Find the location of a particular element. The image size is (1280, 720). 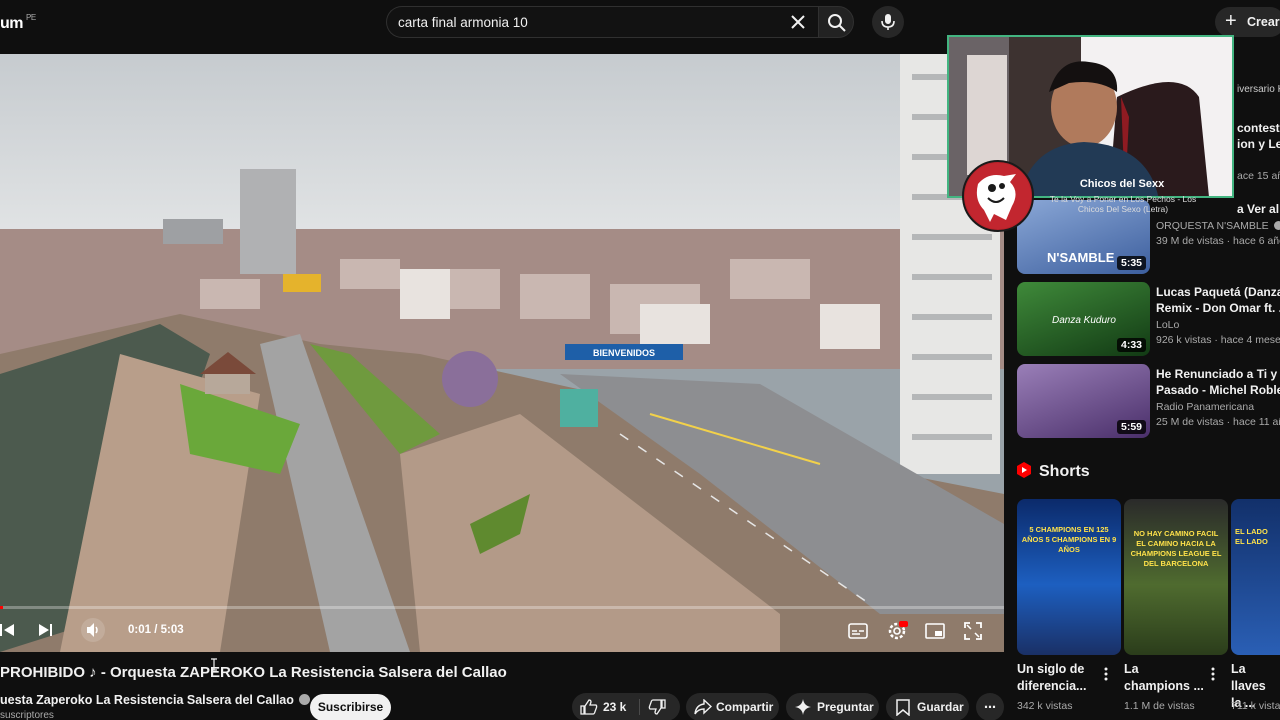

shorts-heading-text: Shorts is located at coordinates (1064, 471).